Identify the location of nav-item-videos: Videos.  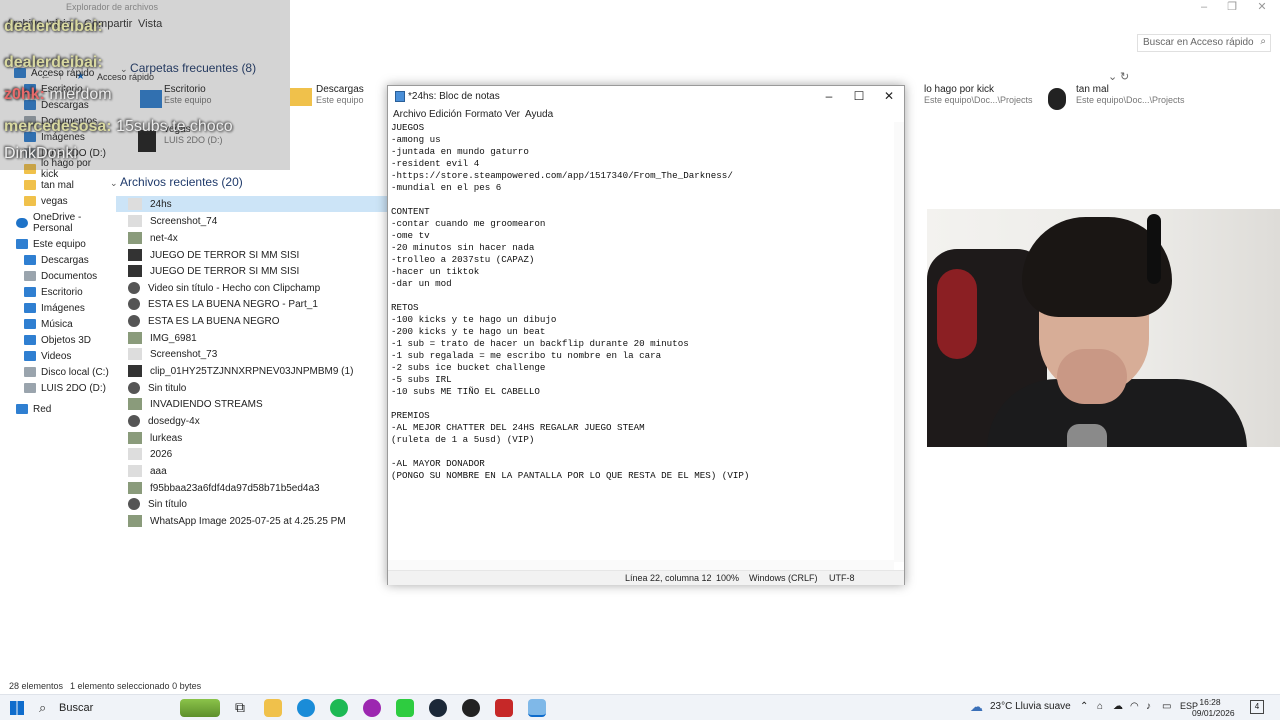
(47, 356).